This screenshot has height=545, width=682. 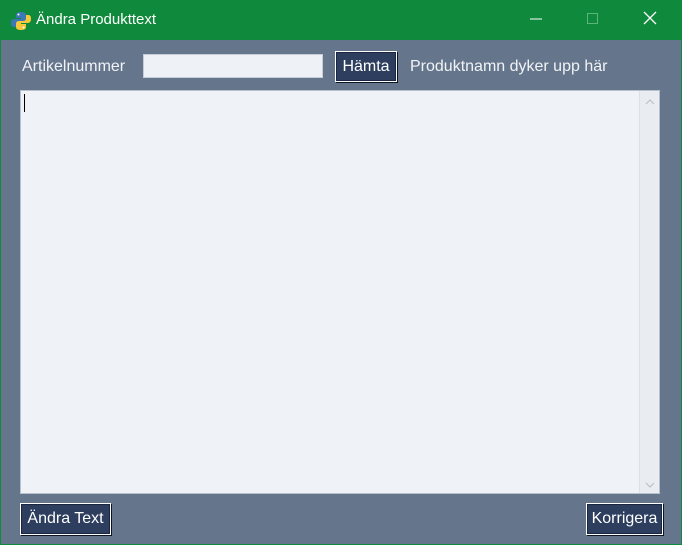 What do you see at coordinates (509, 66) in the screenshot?
I see `product-name-label: Produktnamn dyker upp här` at bounding box center [509, 66].